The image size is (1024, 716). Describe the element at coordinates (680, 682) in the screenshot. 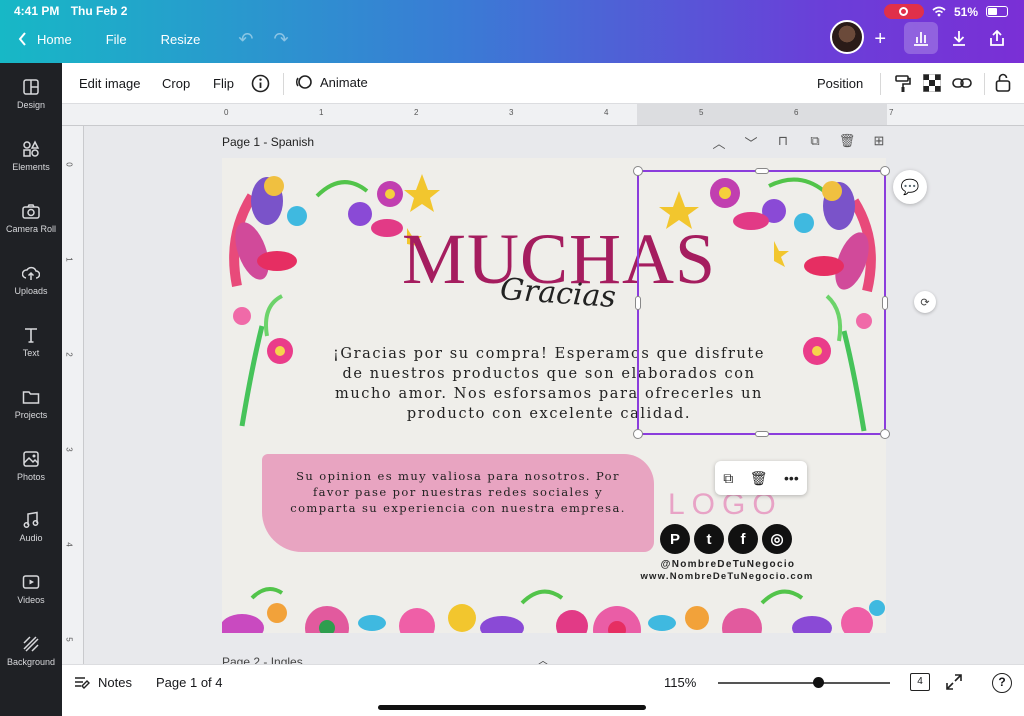

I see `zoom-percent: 115%` at that location.